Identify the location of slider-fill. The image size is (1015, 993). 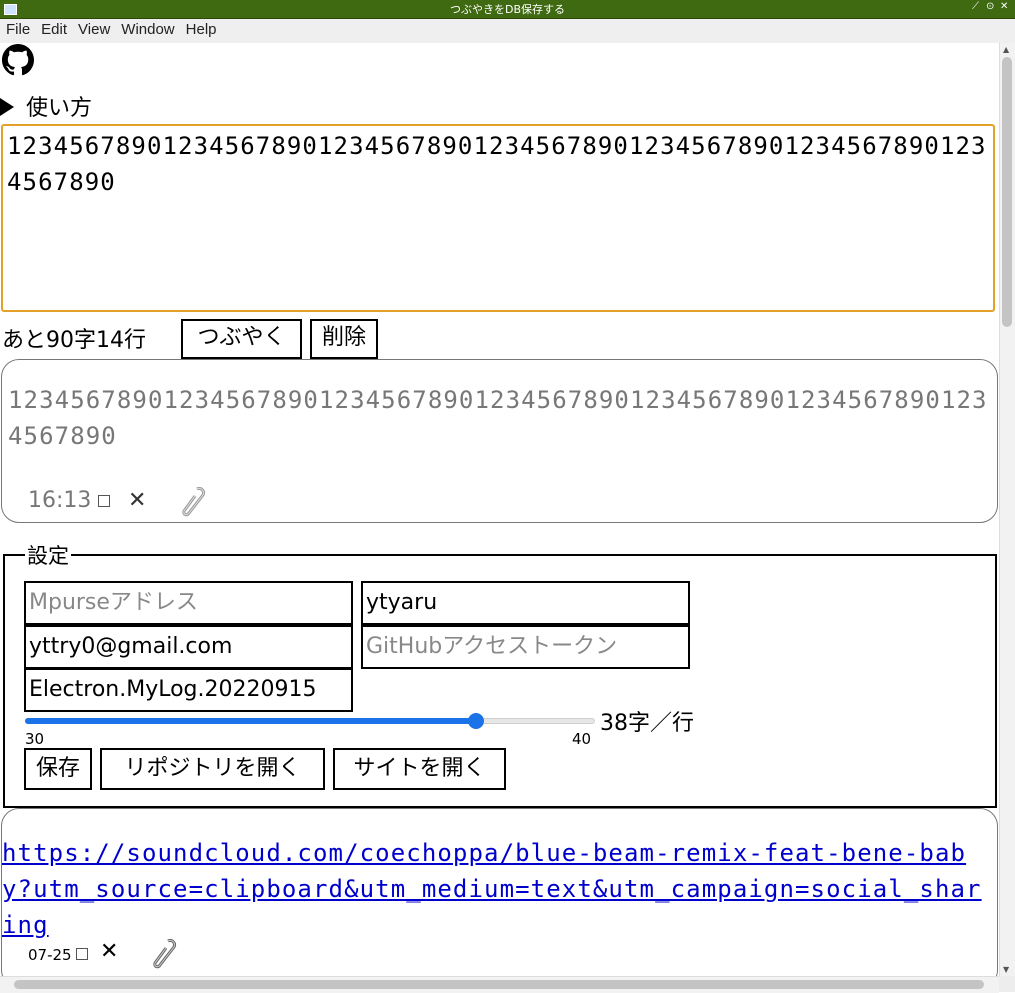
(251, 721).